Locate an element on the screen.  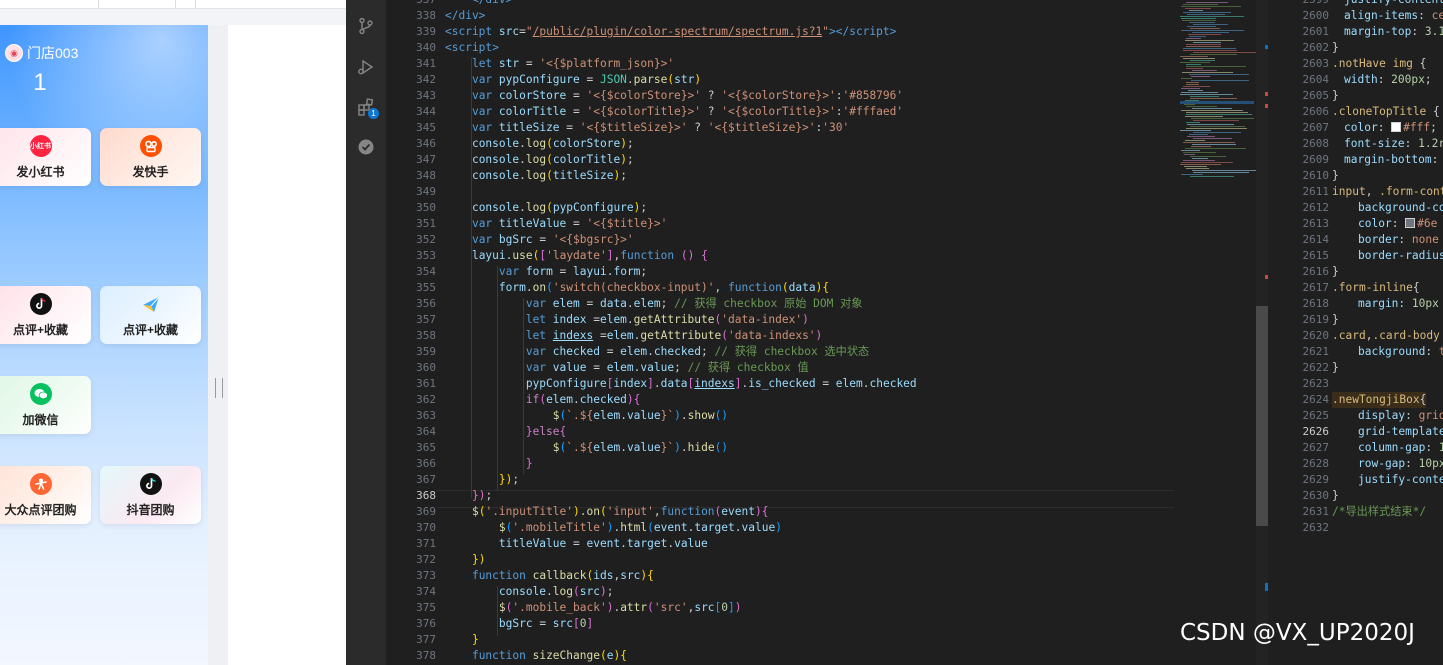
action-card-review-favorite: 点评+收藏 is located at coordinates (45, 315).